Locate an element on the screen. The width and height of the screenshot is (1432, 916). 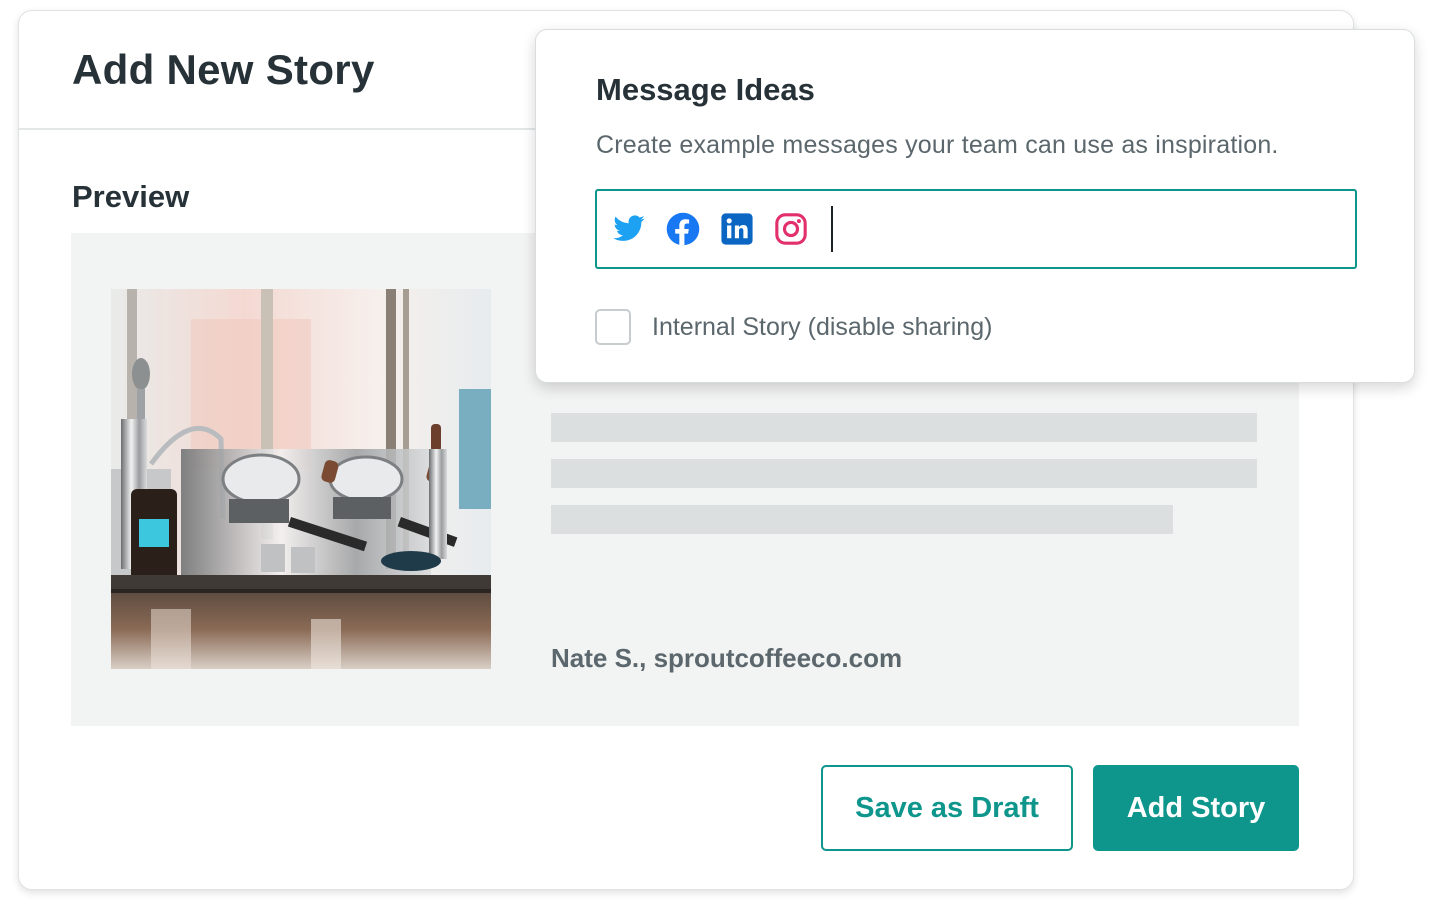
save-as-draft-button: Save as Draft is located at coordinates (947, 808).